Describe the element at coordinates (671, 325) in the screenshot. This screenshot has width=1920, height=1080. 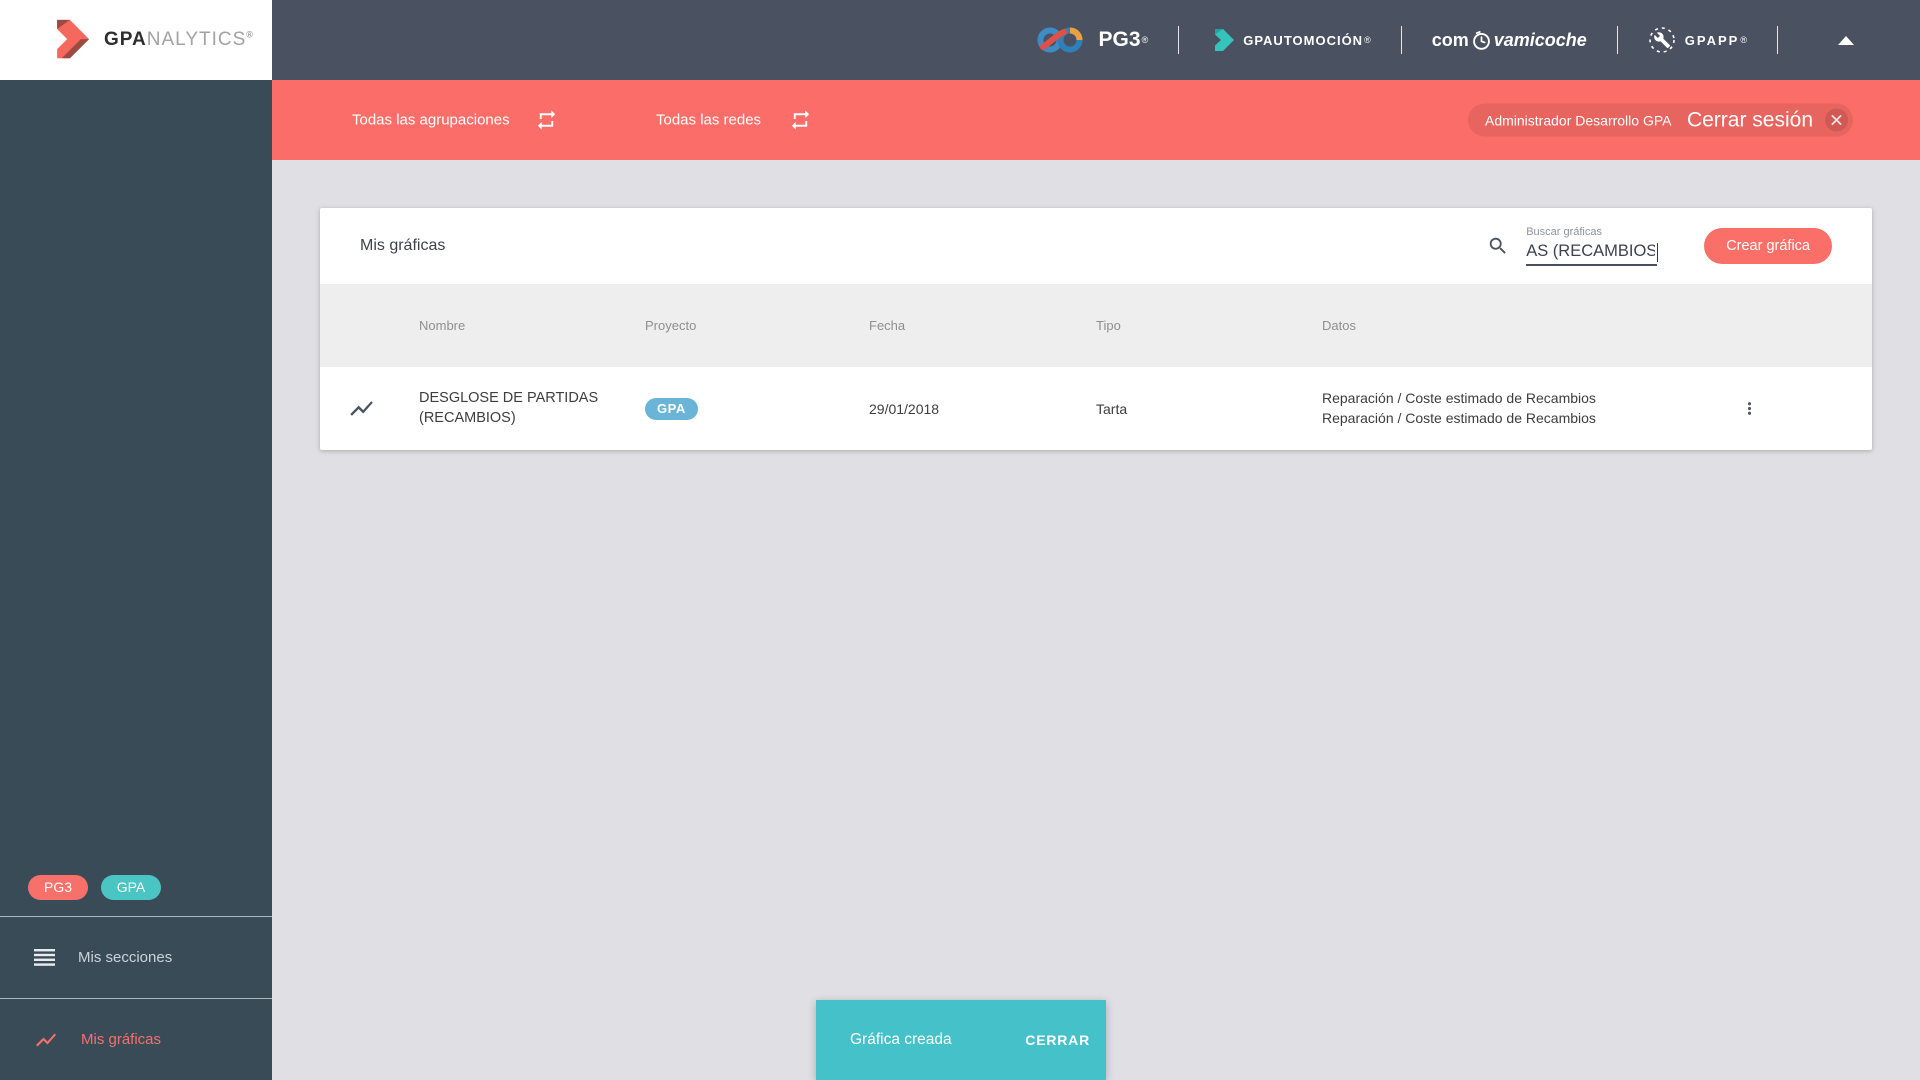
I see `col-header-proyecto: Proyecto` at that location.